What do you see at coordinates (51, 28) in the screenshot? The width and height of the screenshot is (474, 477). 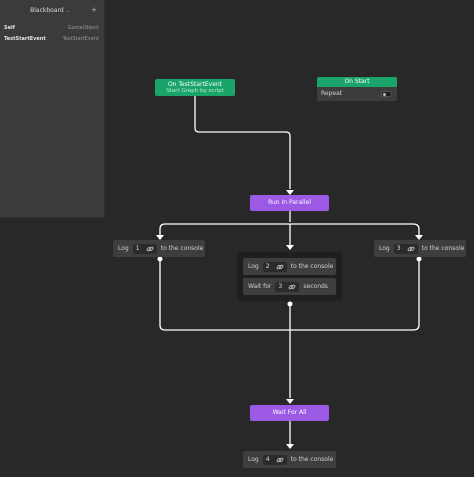 I see `blackboard-variable: Self GameObject` at bounding box center [51, 28].